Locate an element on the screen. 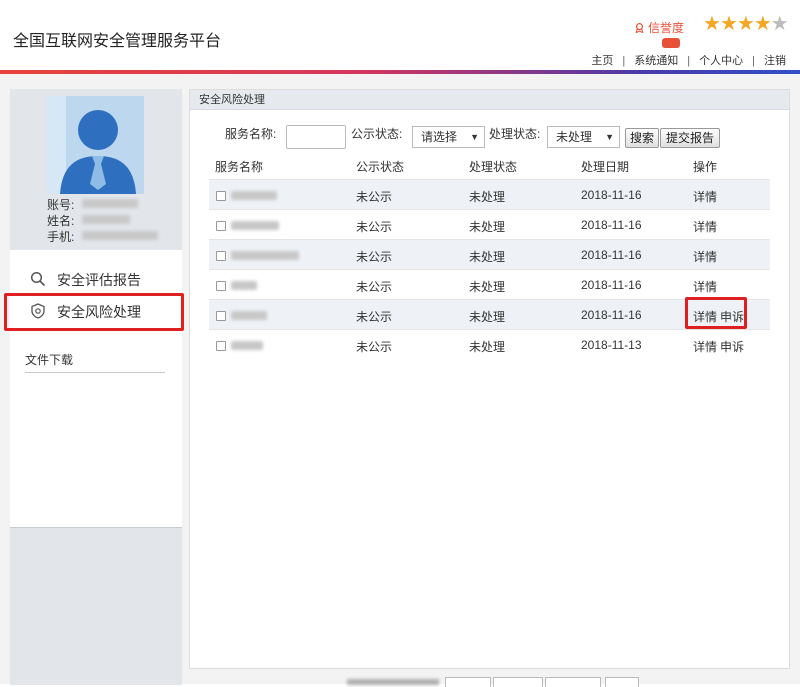  sidebar-item-assessment-report: 安全评估报告 is located at coordinates (96, 278).